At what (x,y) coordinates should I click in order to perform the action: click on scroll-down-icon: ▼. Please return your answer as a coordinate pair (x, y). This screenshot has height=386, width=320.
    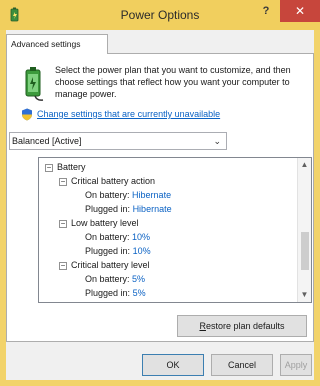
    Looking at the image, I should click on (304, 295).